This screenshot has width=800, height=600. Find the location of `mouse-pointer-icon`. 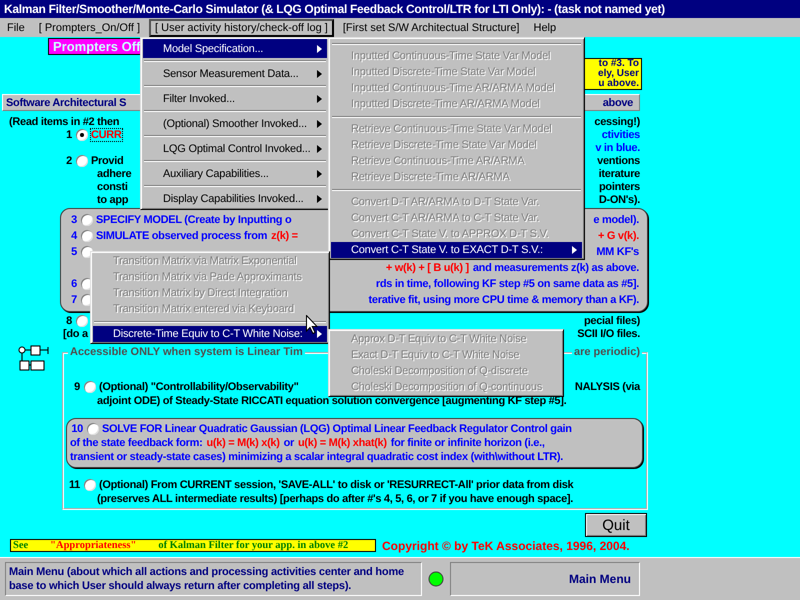

mouse-pointer-icon is located at coordinates (312, 324).